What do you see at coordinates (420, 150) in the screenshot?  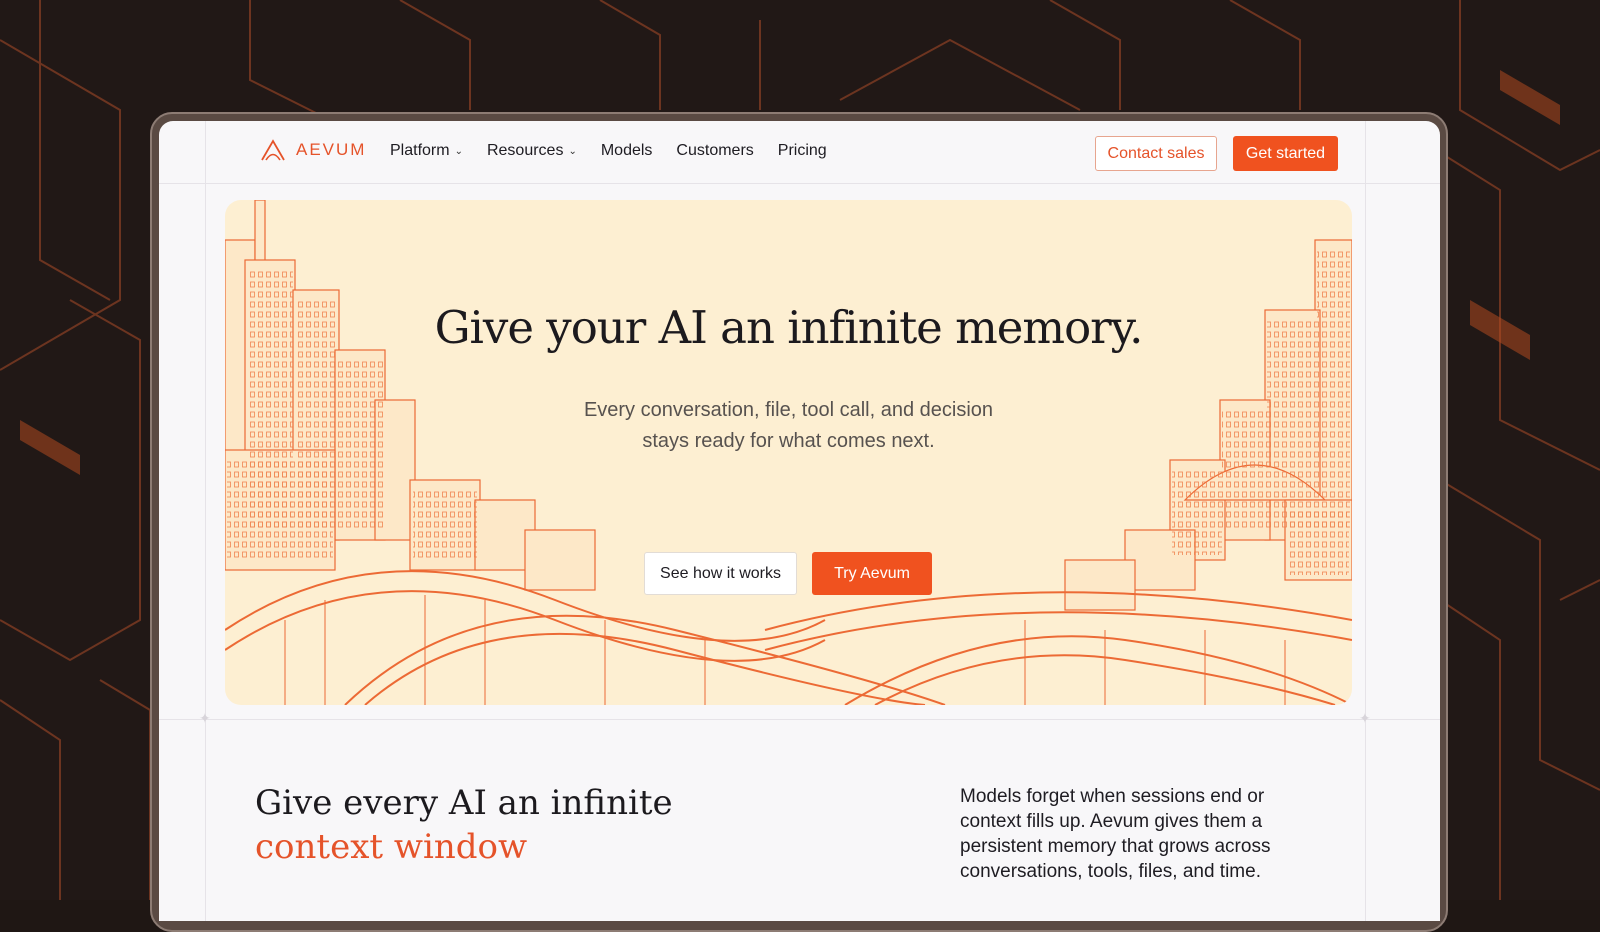 I see `nav-item-label: Platform` at bounding box center [420, 150].